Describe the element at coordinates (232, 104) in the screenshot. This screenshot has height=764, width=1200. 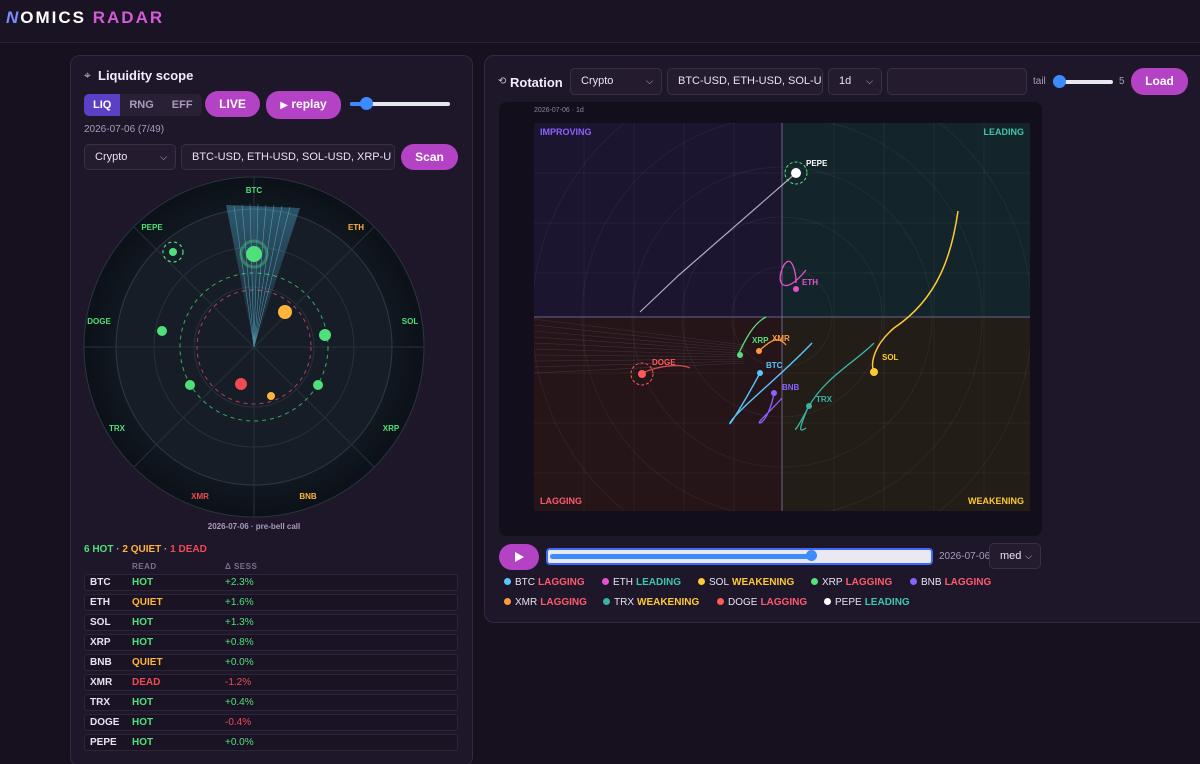
I see `live-button: LIVE` at that location.